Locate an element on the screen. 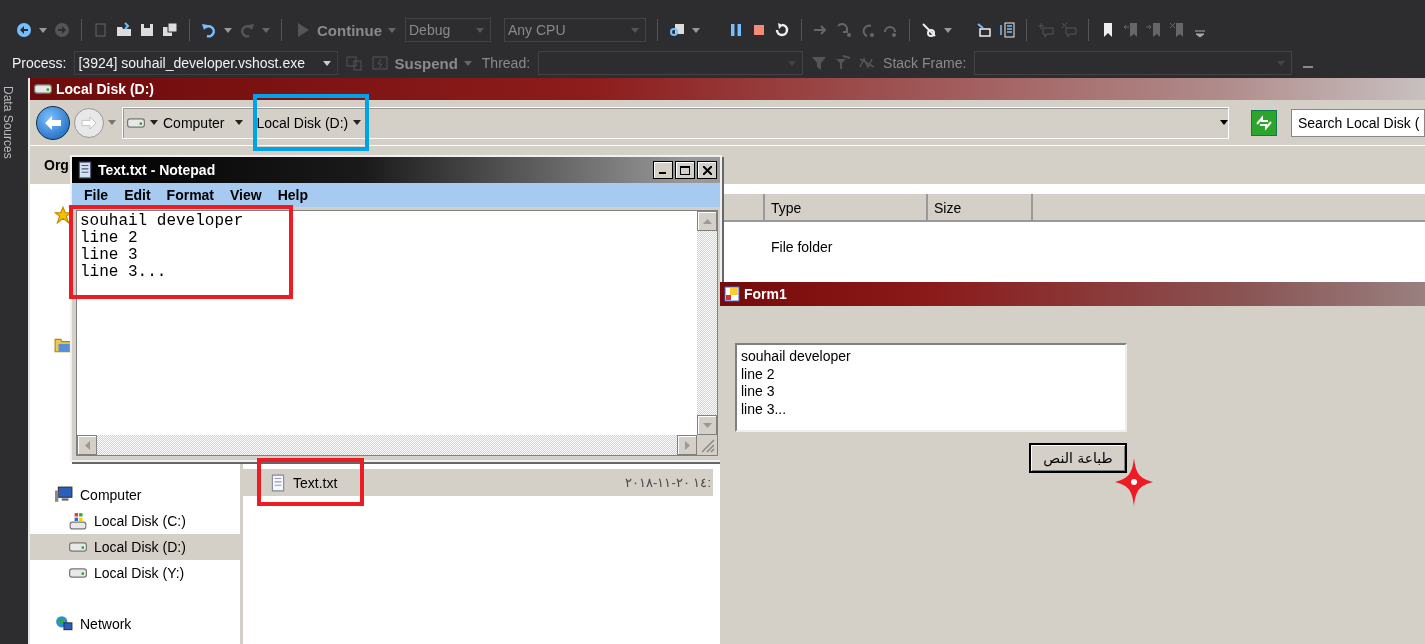 The width and height of the screenshot is (1425, 644). star-icon is located at coordinates (63, 215).